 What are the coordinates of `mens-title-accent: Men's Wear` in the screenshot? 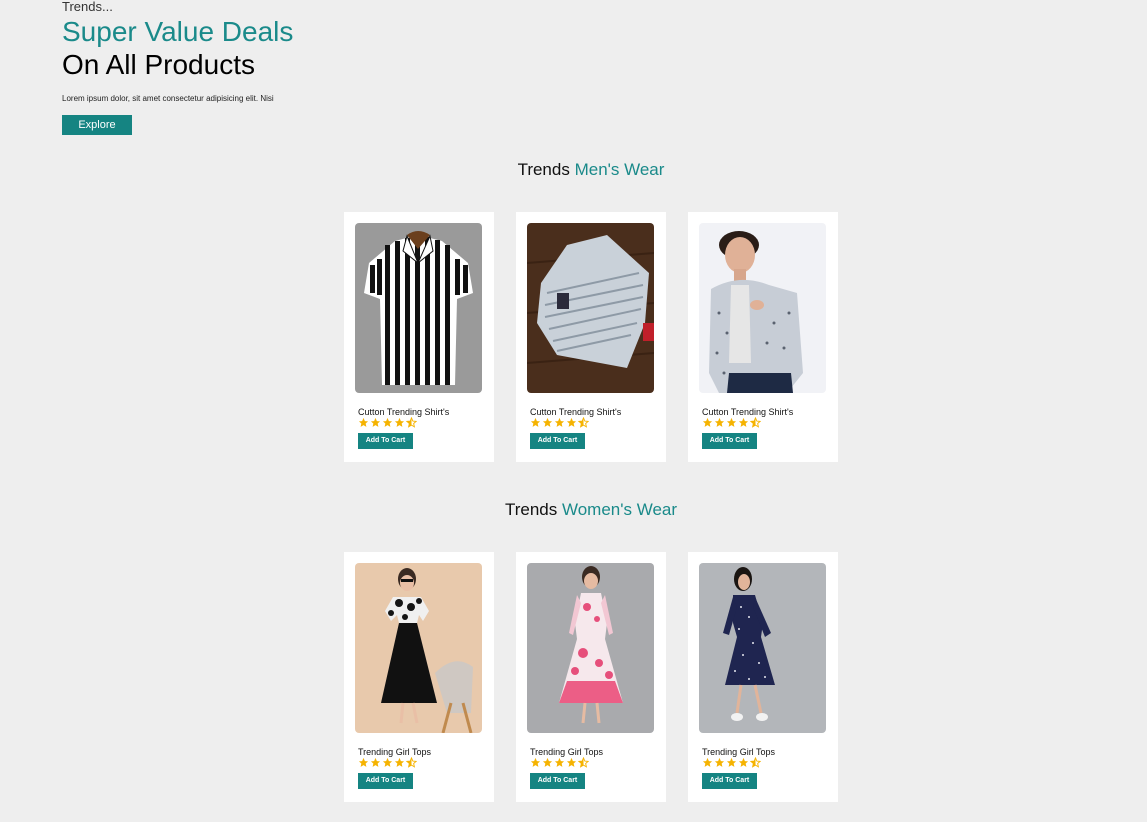 It's located at (619, 169).